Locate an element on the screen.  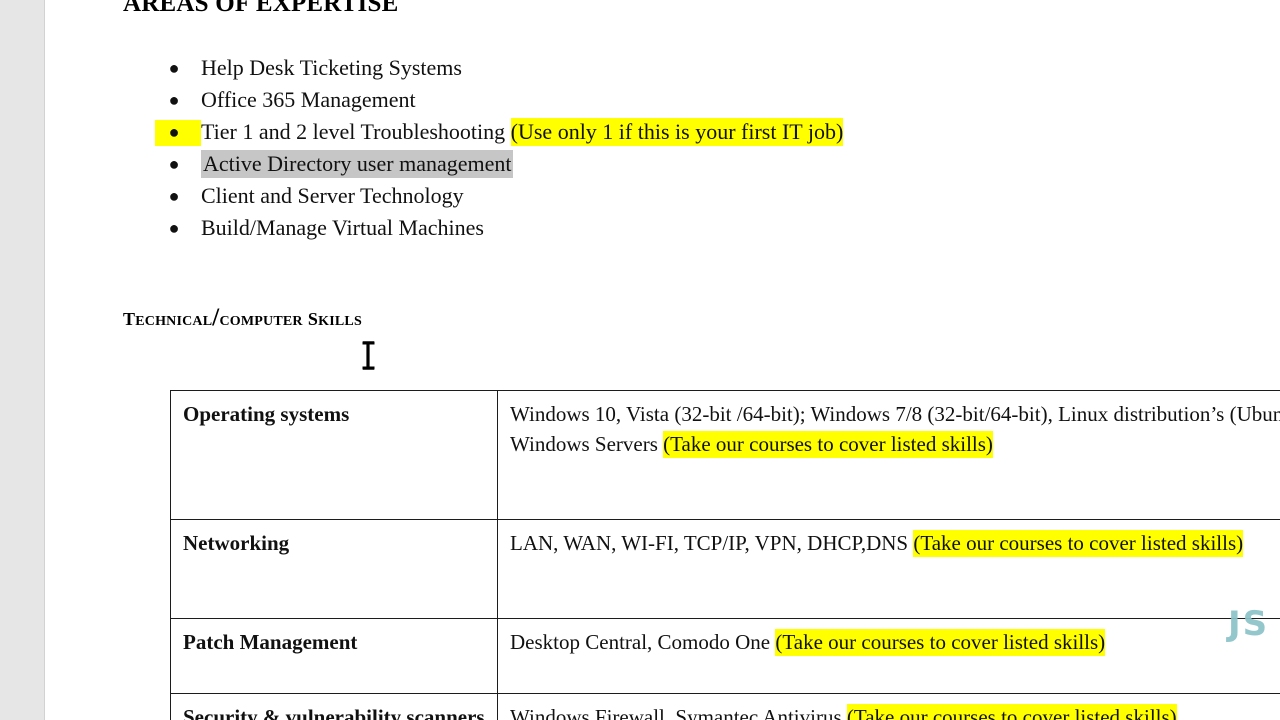
list-item: ● Help Desk Ticketing Systems is located at coordinates (662, 68).